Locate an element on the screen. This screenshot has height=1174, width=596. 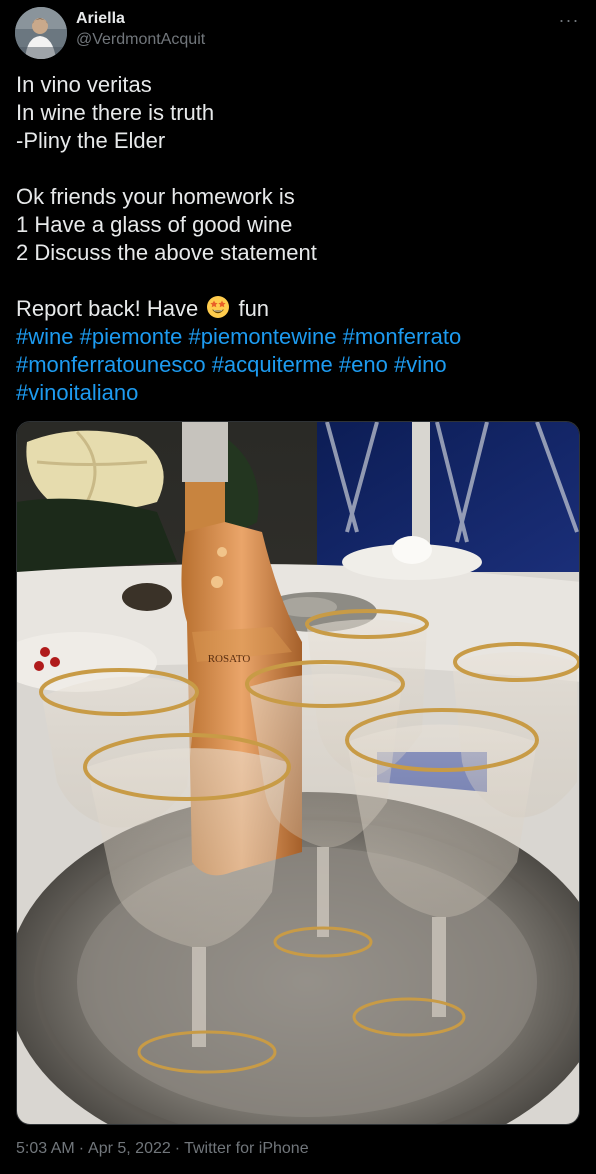
more-options-icon: ··· is located at coordinates (569, 20).